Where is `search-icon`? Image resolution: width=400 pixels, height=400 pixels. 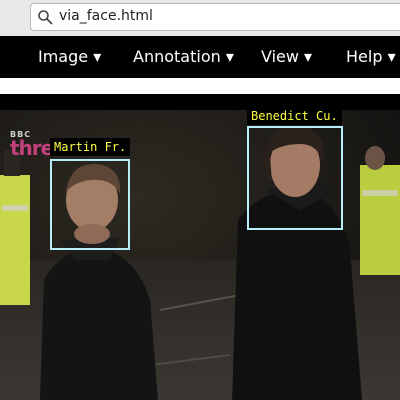
search-icon is located at coordinates (45, 17).